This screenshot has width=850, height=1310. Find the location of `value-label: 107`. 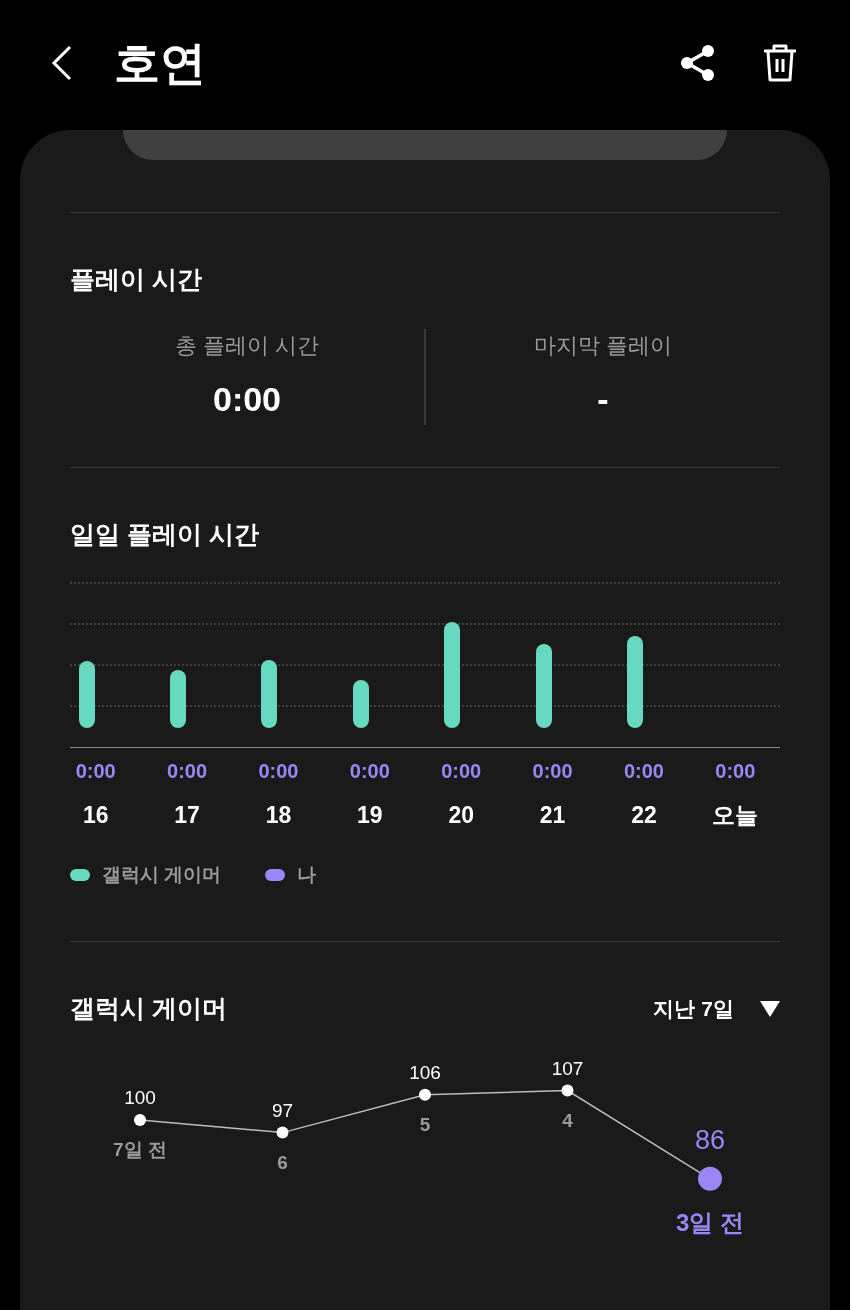

value-label: 107 is located at coordinates (567, 1068).